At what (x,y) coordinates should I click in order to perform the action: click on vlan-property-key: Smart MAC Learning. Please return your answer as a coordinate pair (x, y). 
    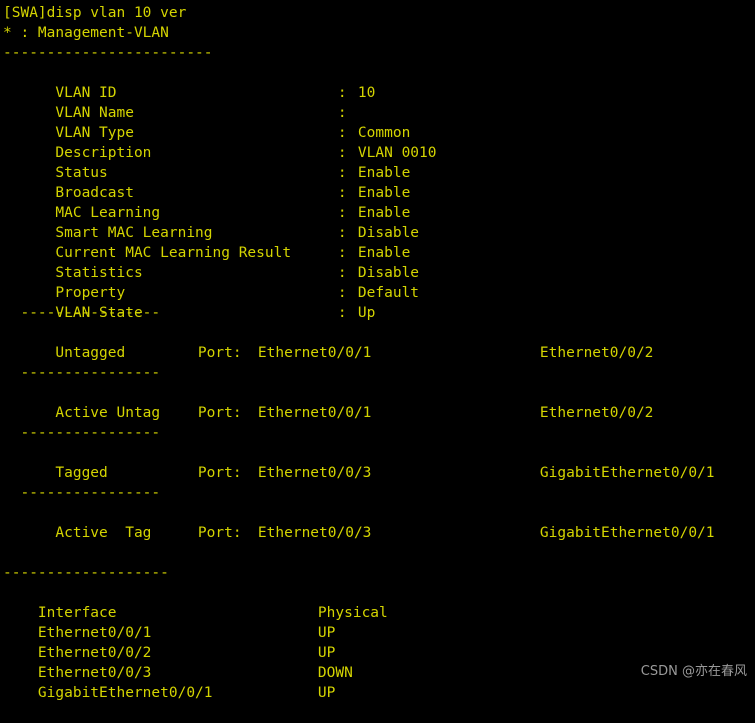
    Looking at the image, I should click on (125, 233).